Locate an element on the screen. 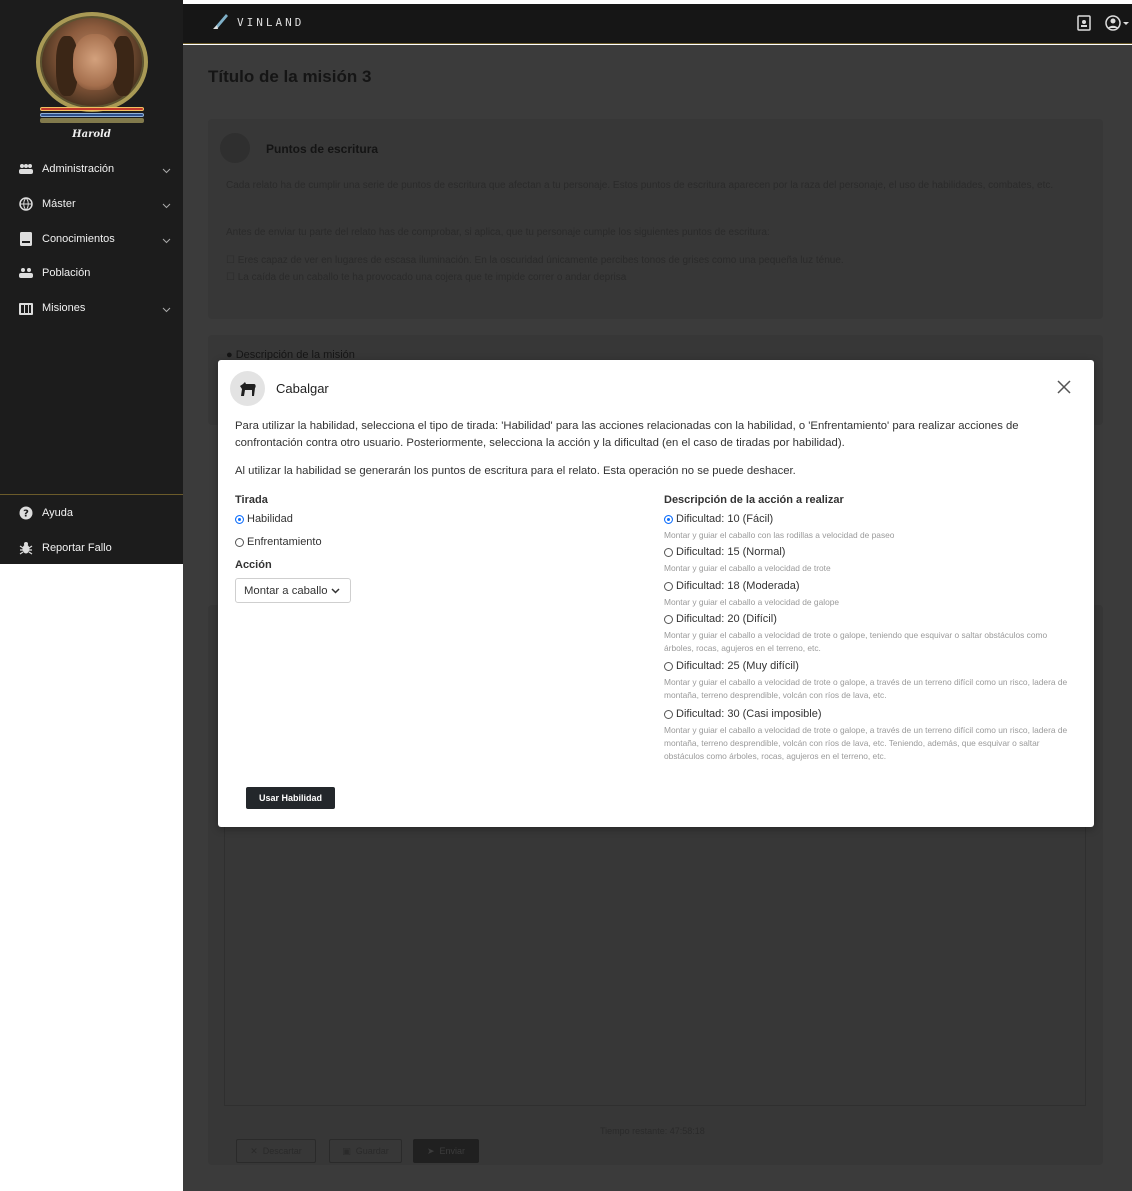 This screenshot has width=1132, height=1191. save-button-label: Guardar is located at coordinates (372, 1151).